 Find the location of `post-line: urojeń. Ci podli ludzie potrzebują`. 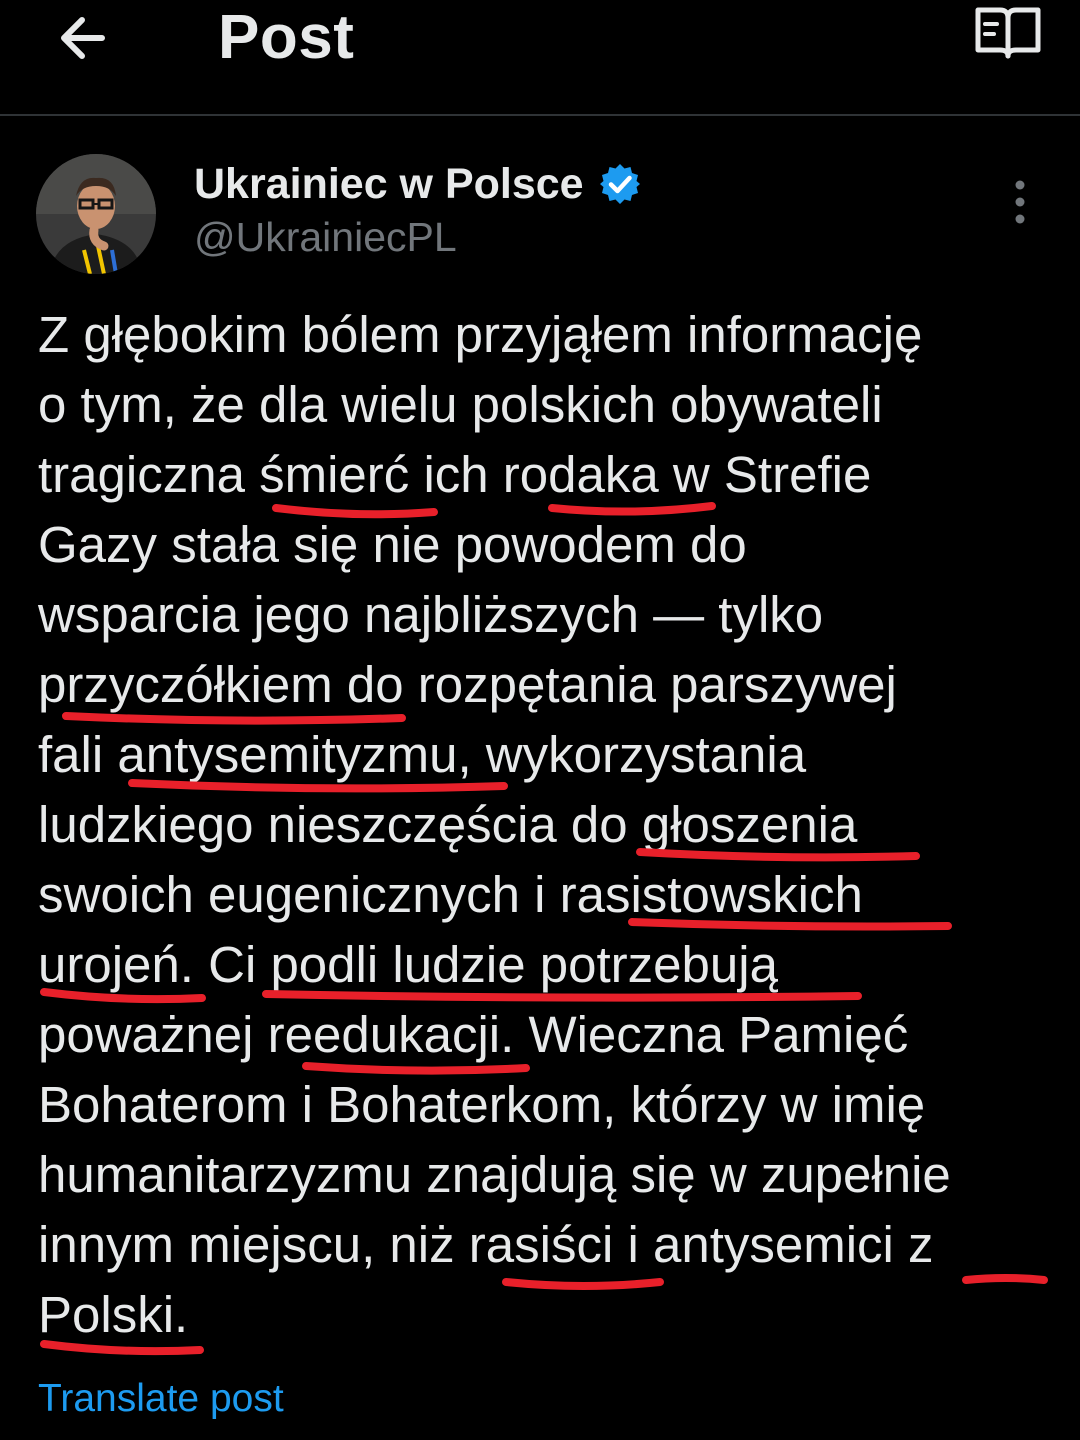

post-line: urojeń. Ci podli ludzie potrzebują is located at coordinates (408, 964).